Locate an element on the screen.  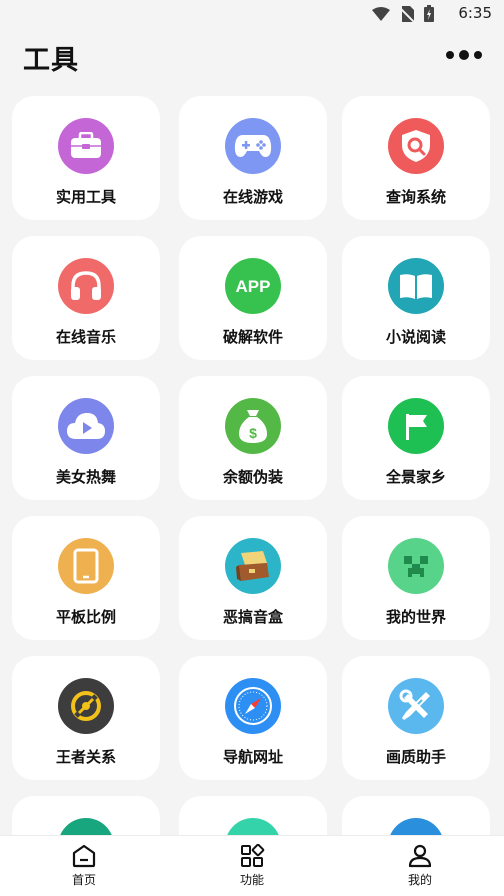
more-button is located at coordinates (464, 55).